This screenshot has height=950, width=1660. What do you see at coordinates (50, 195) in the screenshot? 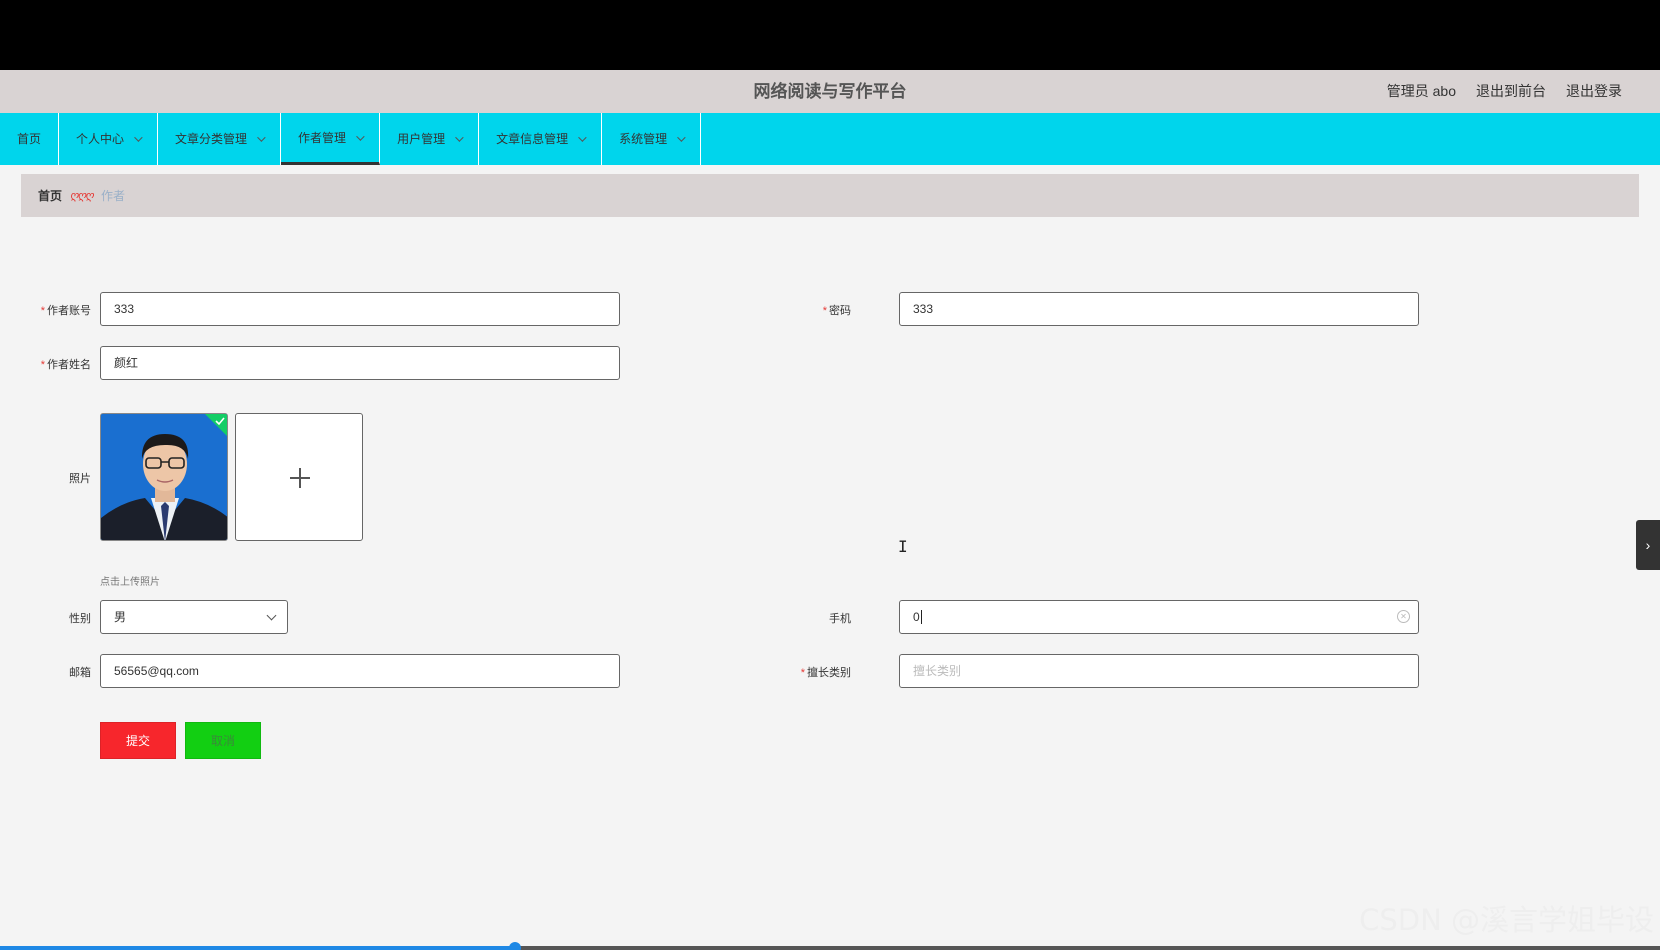
I see `breadcrumb-home: 首页` at bounding box center [50, 195].